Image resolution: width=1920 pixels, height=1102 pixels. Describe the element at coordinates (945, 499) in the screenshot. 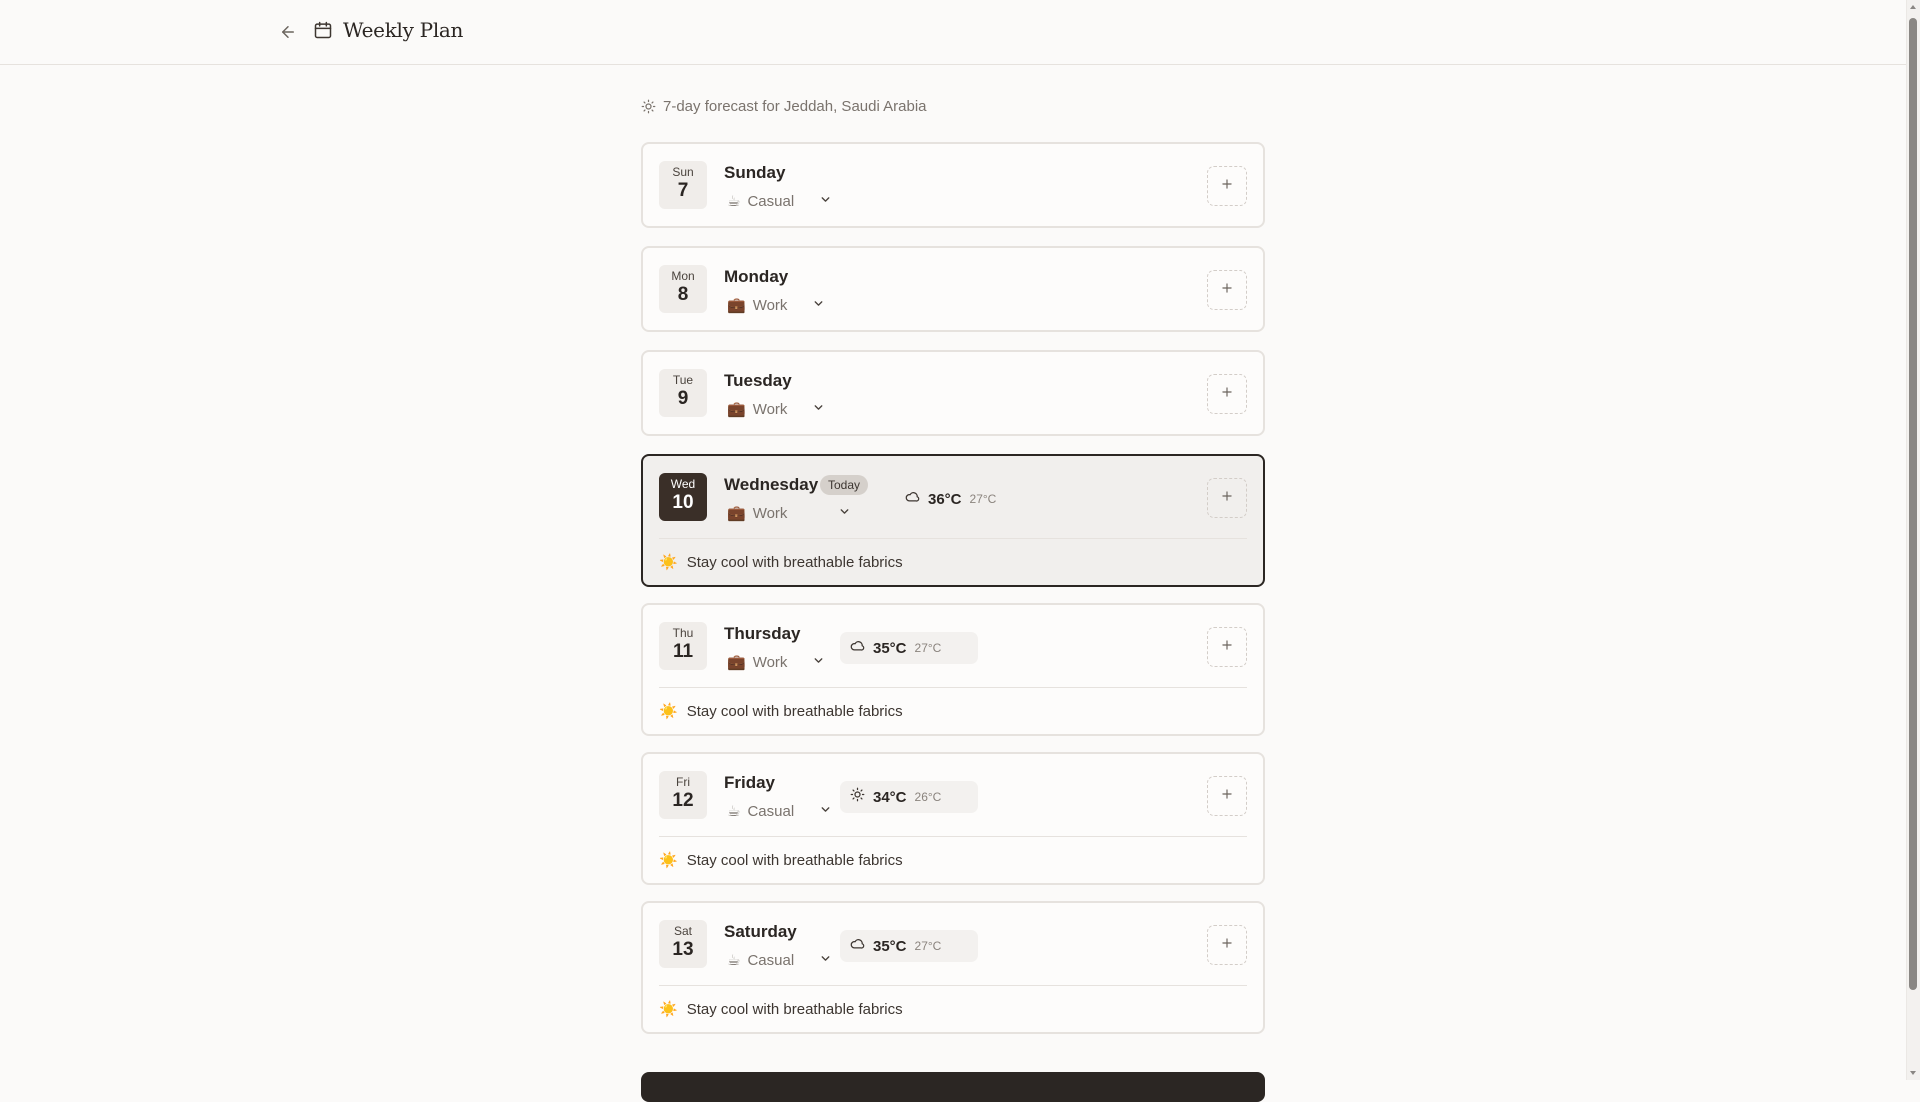

I see `temp-high: 36°C` at that location.